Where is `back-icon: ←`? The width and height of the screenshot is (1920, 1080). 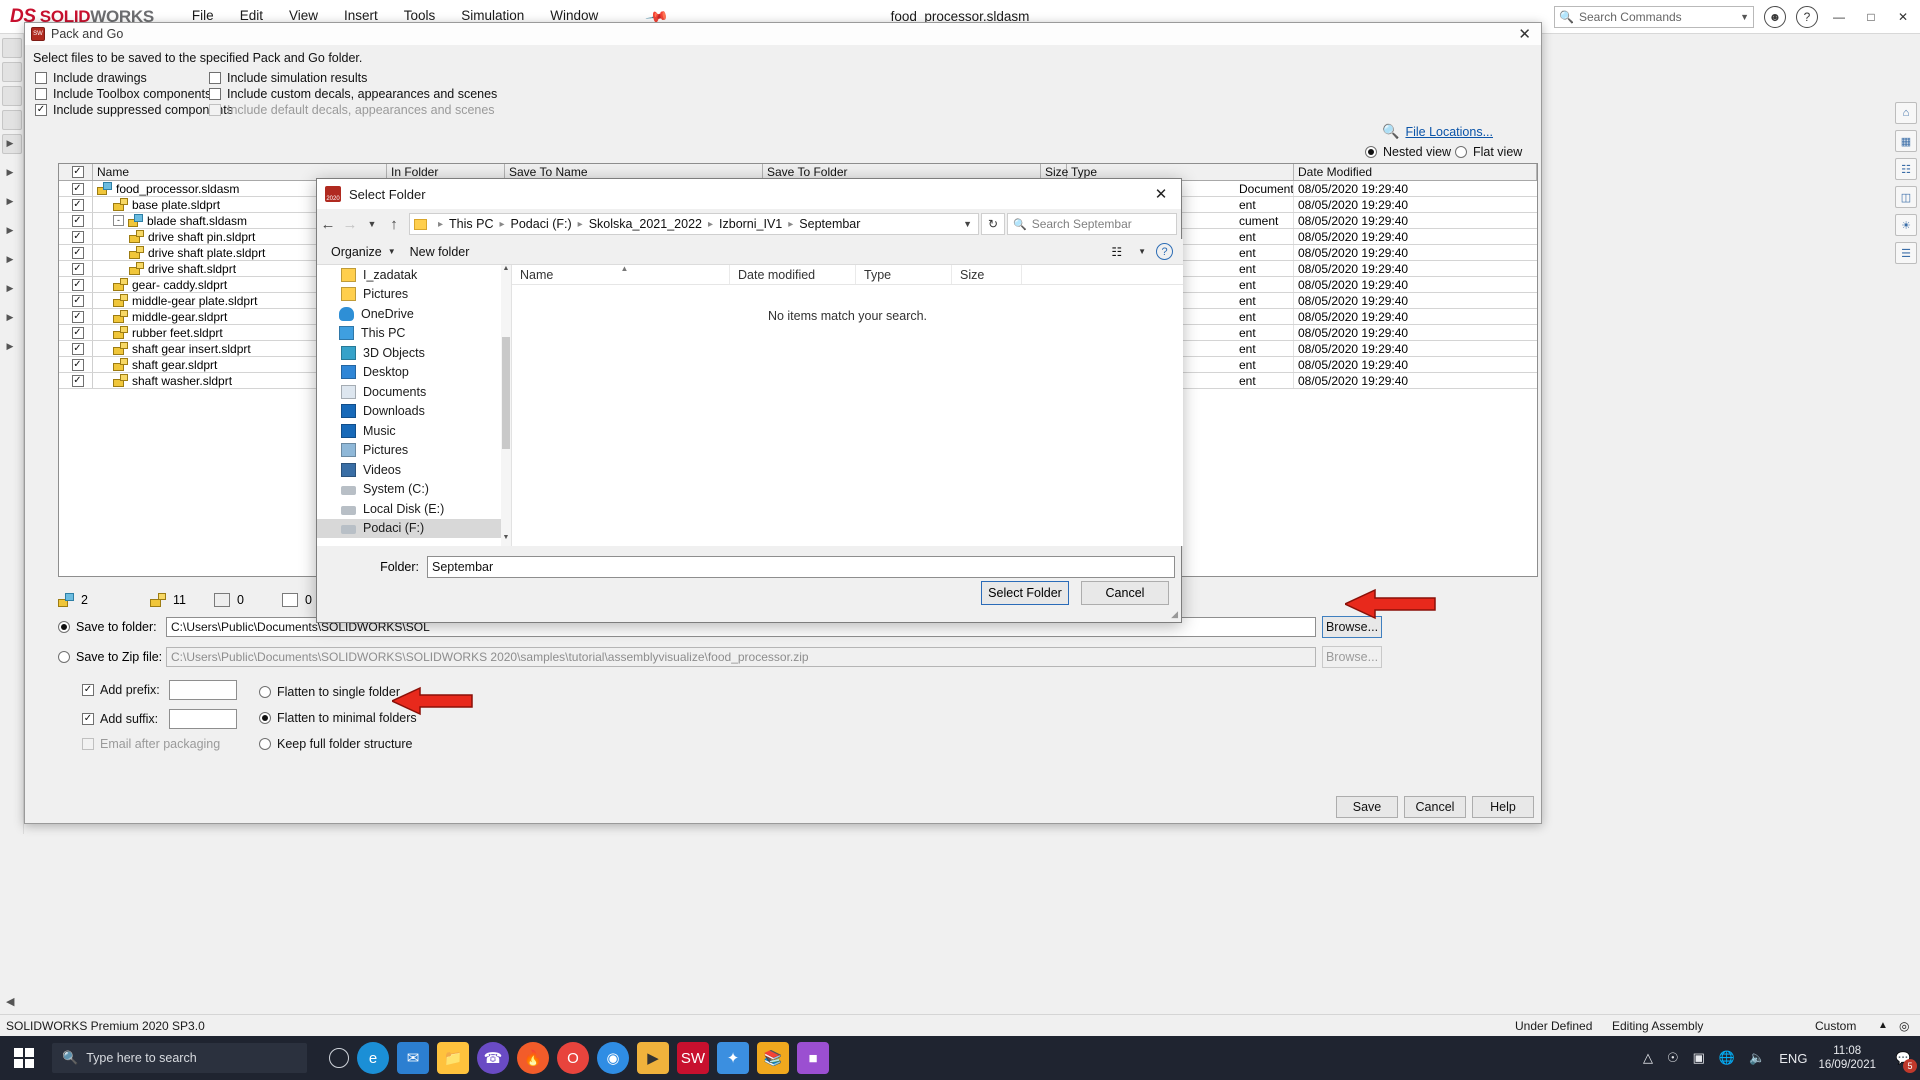 back-icon: ← is located at coordinates (328, 224).